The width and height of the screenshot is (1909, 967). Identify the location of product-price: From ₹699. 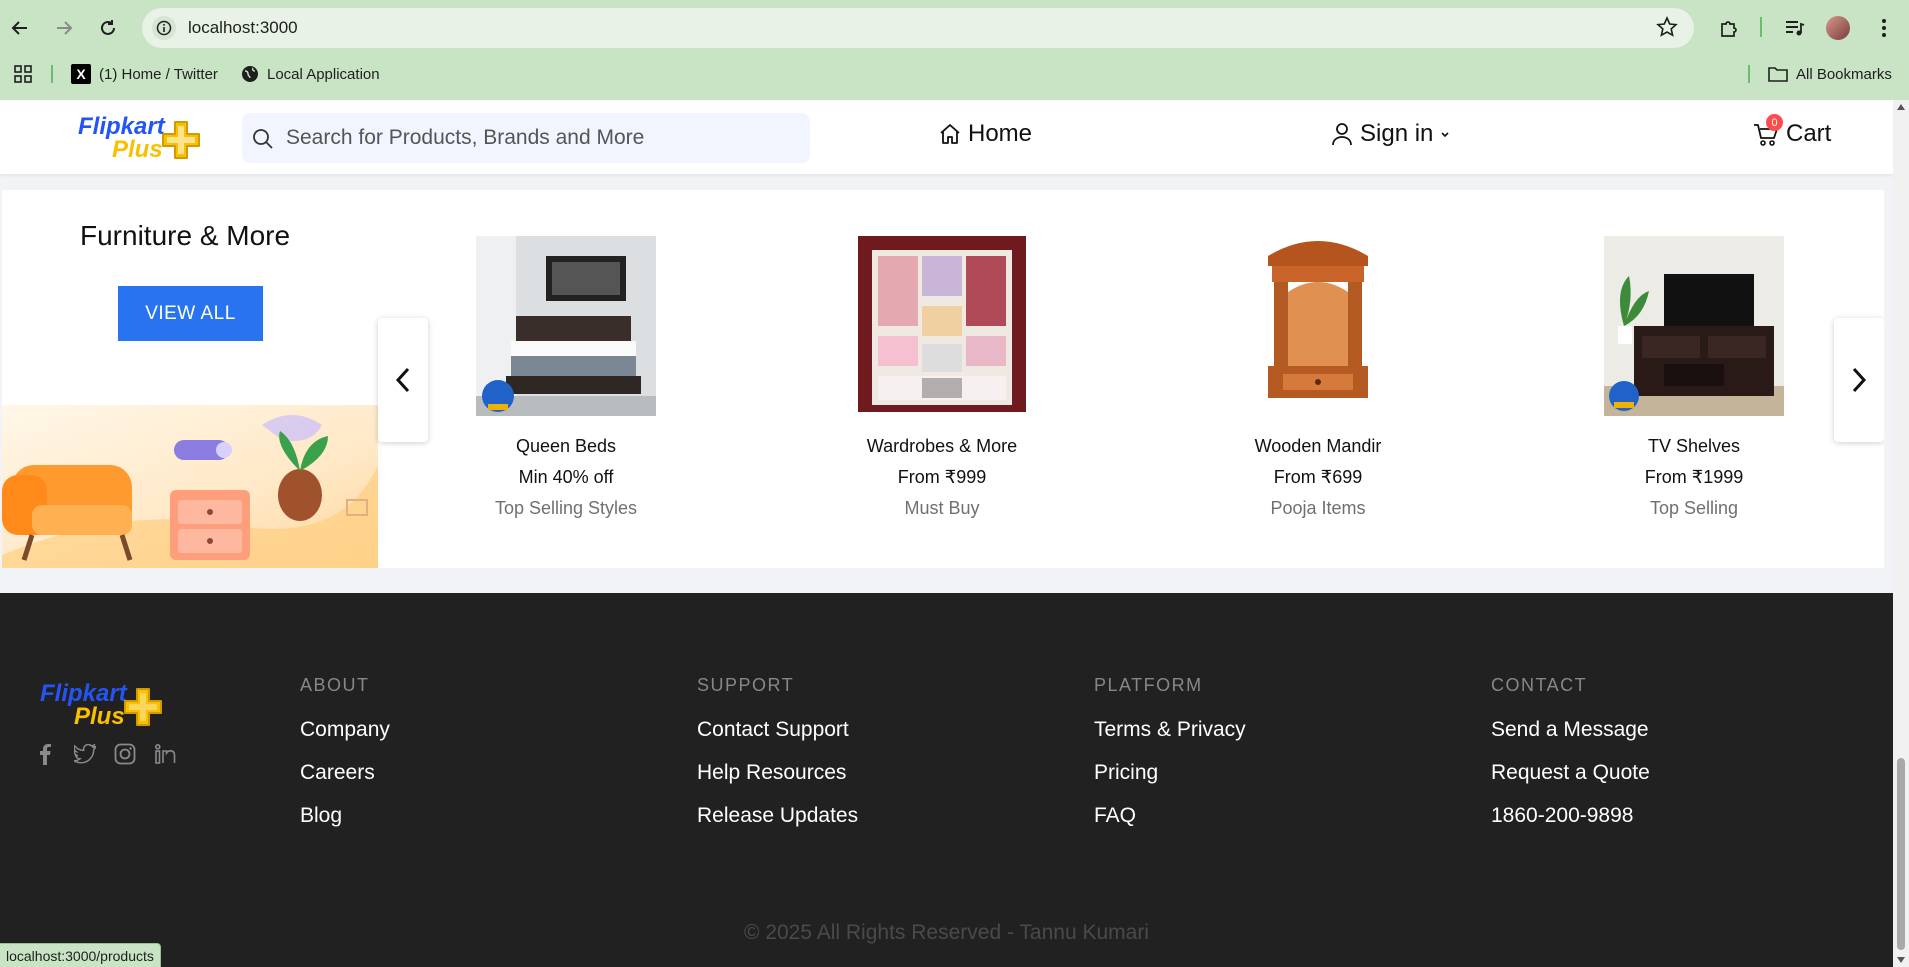
(1318, 477).